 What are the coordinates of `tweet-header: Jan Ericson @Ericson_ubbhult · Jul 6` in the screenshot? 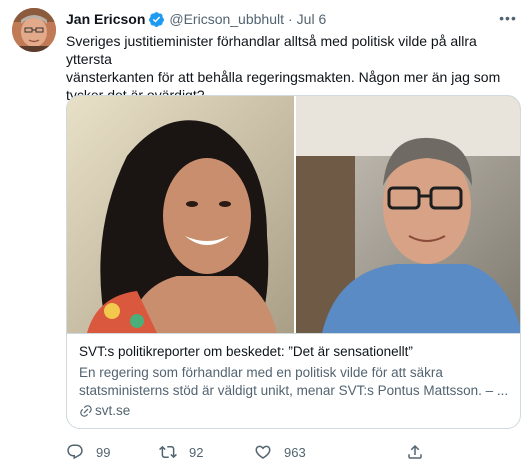 It's located at (196, 19).